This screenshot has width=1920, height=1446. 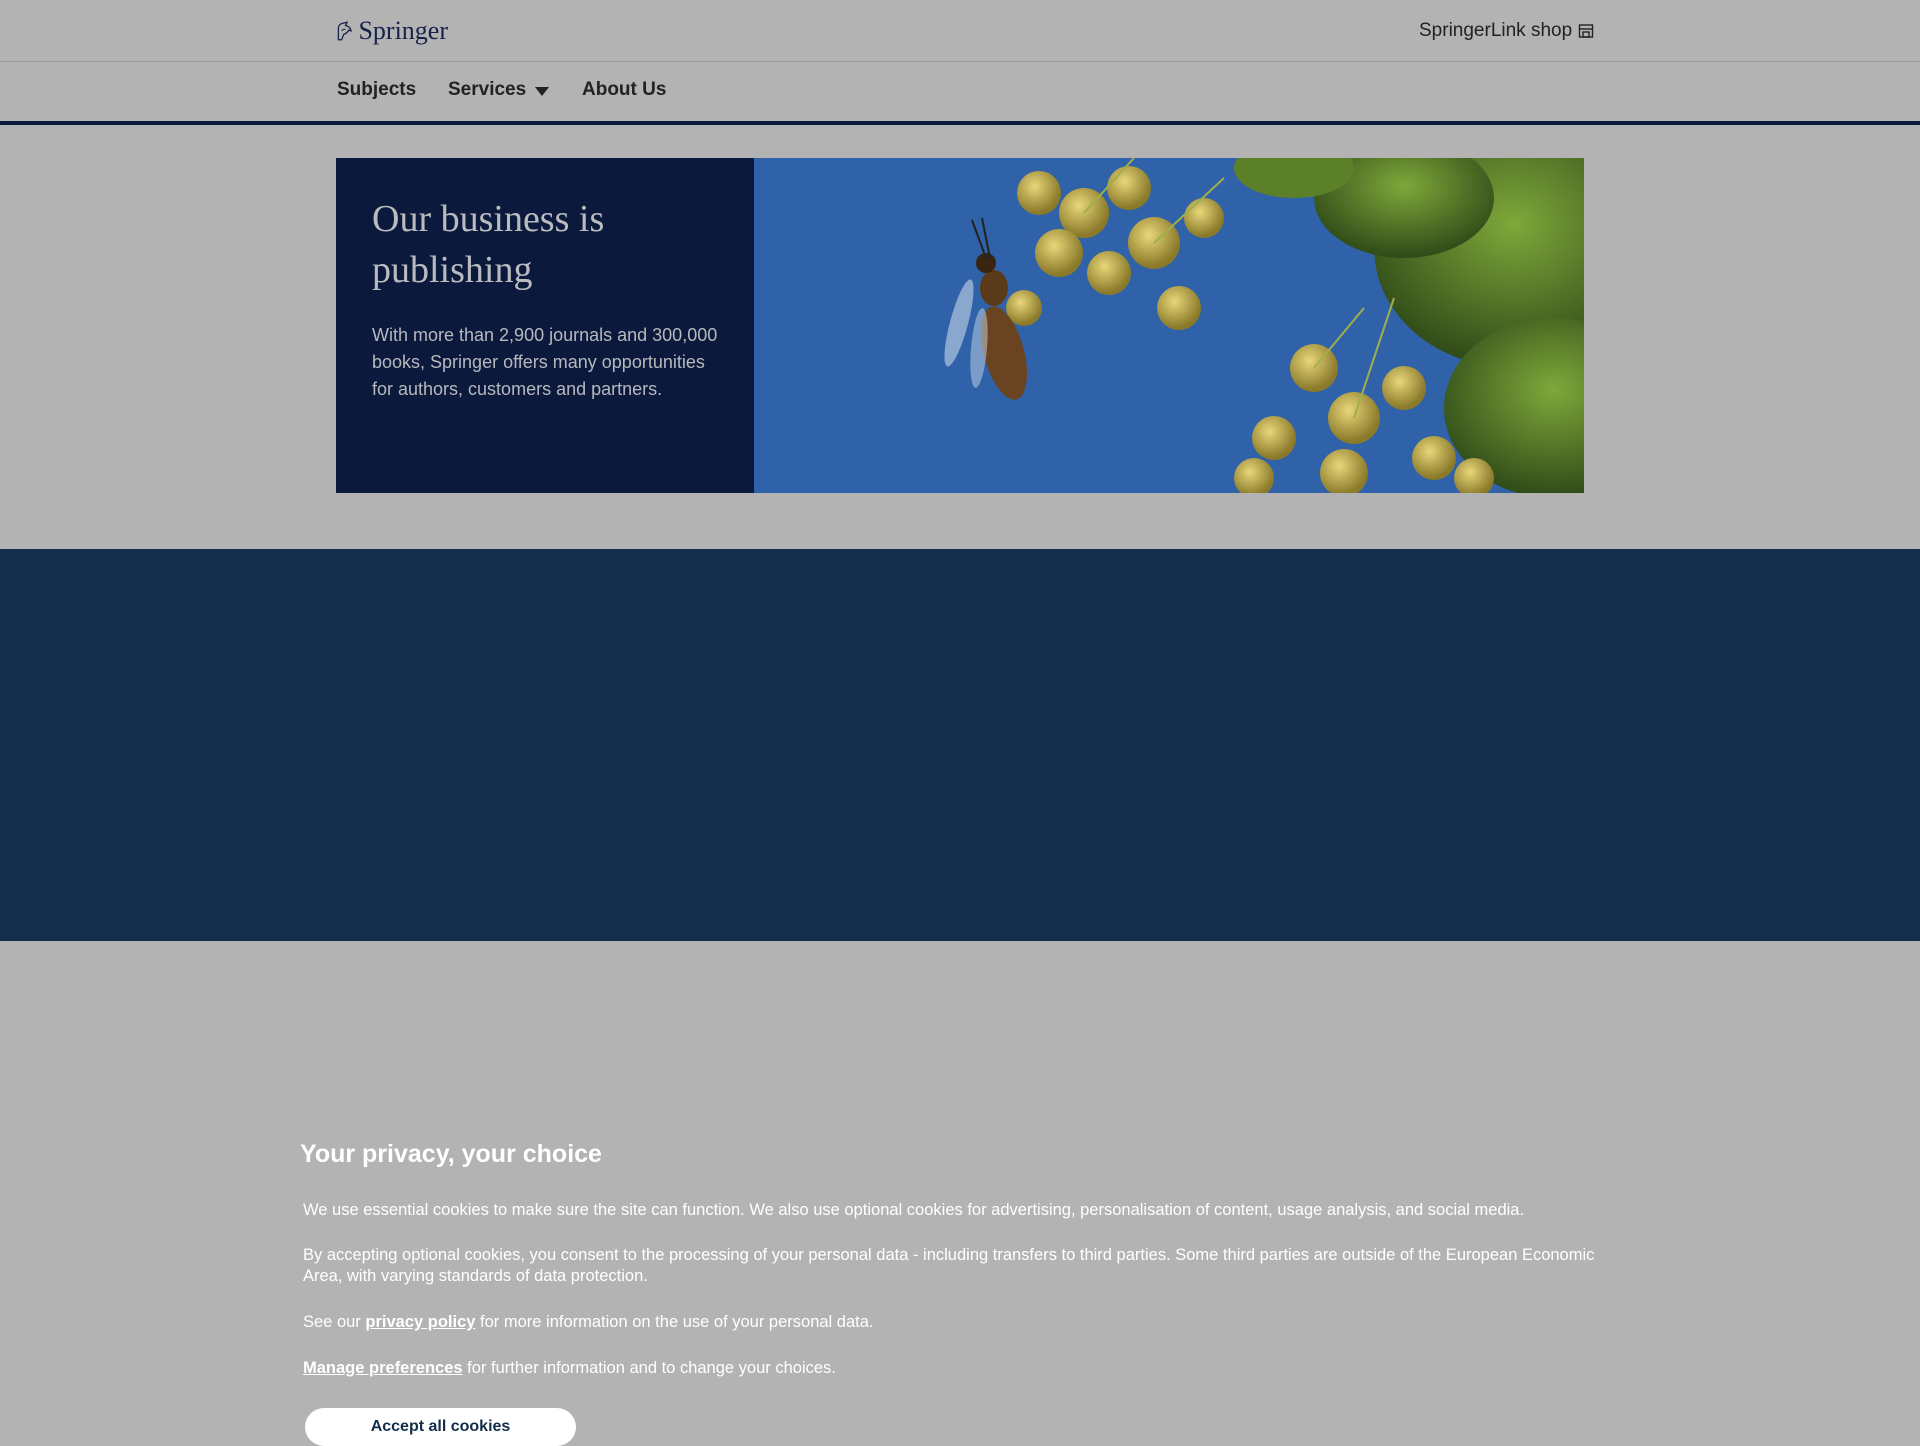 I want to click on main-nav: Subjects Services About Us, so click(x=960, y=93).